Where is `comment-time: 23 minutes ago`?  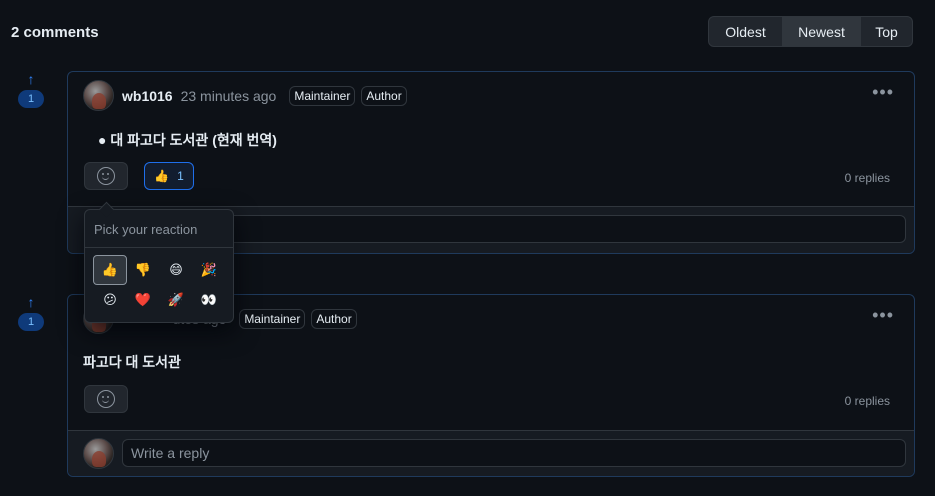 comment-time: 23 minutes ago is located at coordinates (229, 96).